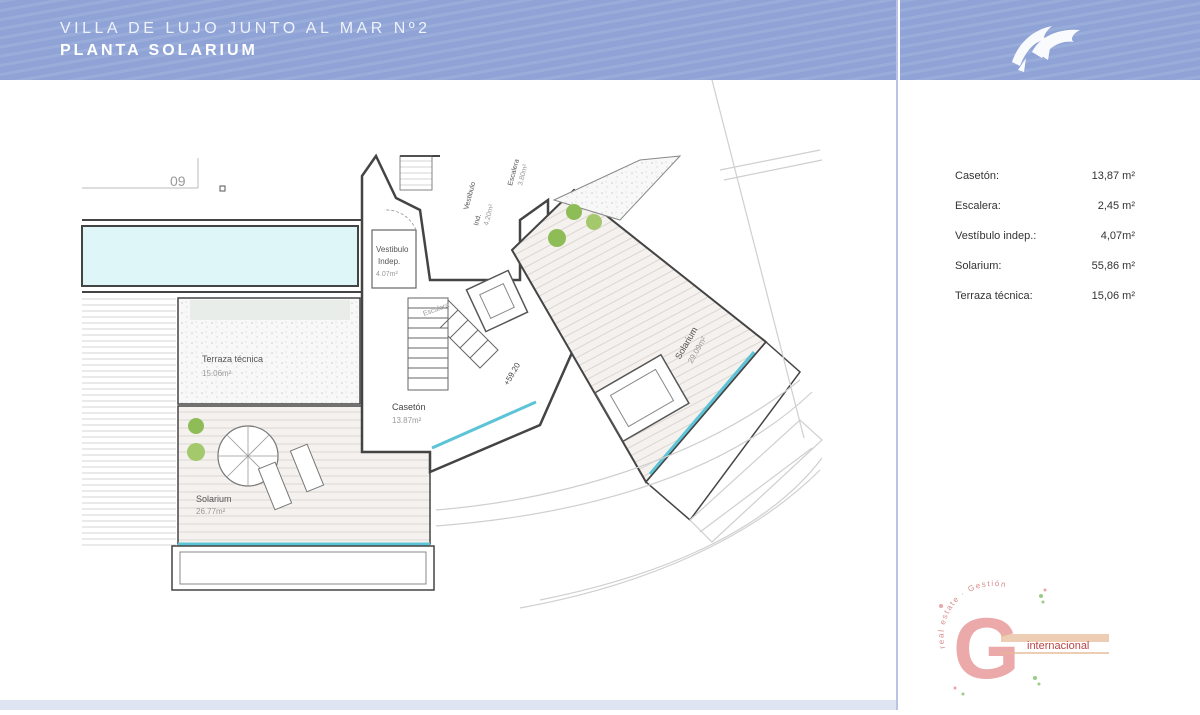  I want to click on unit-number-label: 09, so click(178, 181).